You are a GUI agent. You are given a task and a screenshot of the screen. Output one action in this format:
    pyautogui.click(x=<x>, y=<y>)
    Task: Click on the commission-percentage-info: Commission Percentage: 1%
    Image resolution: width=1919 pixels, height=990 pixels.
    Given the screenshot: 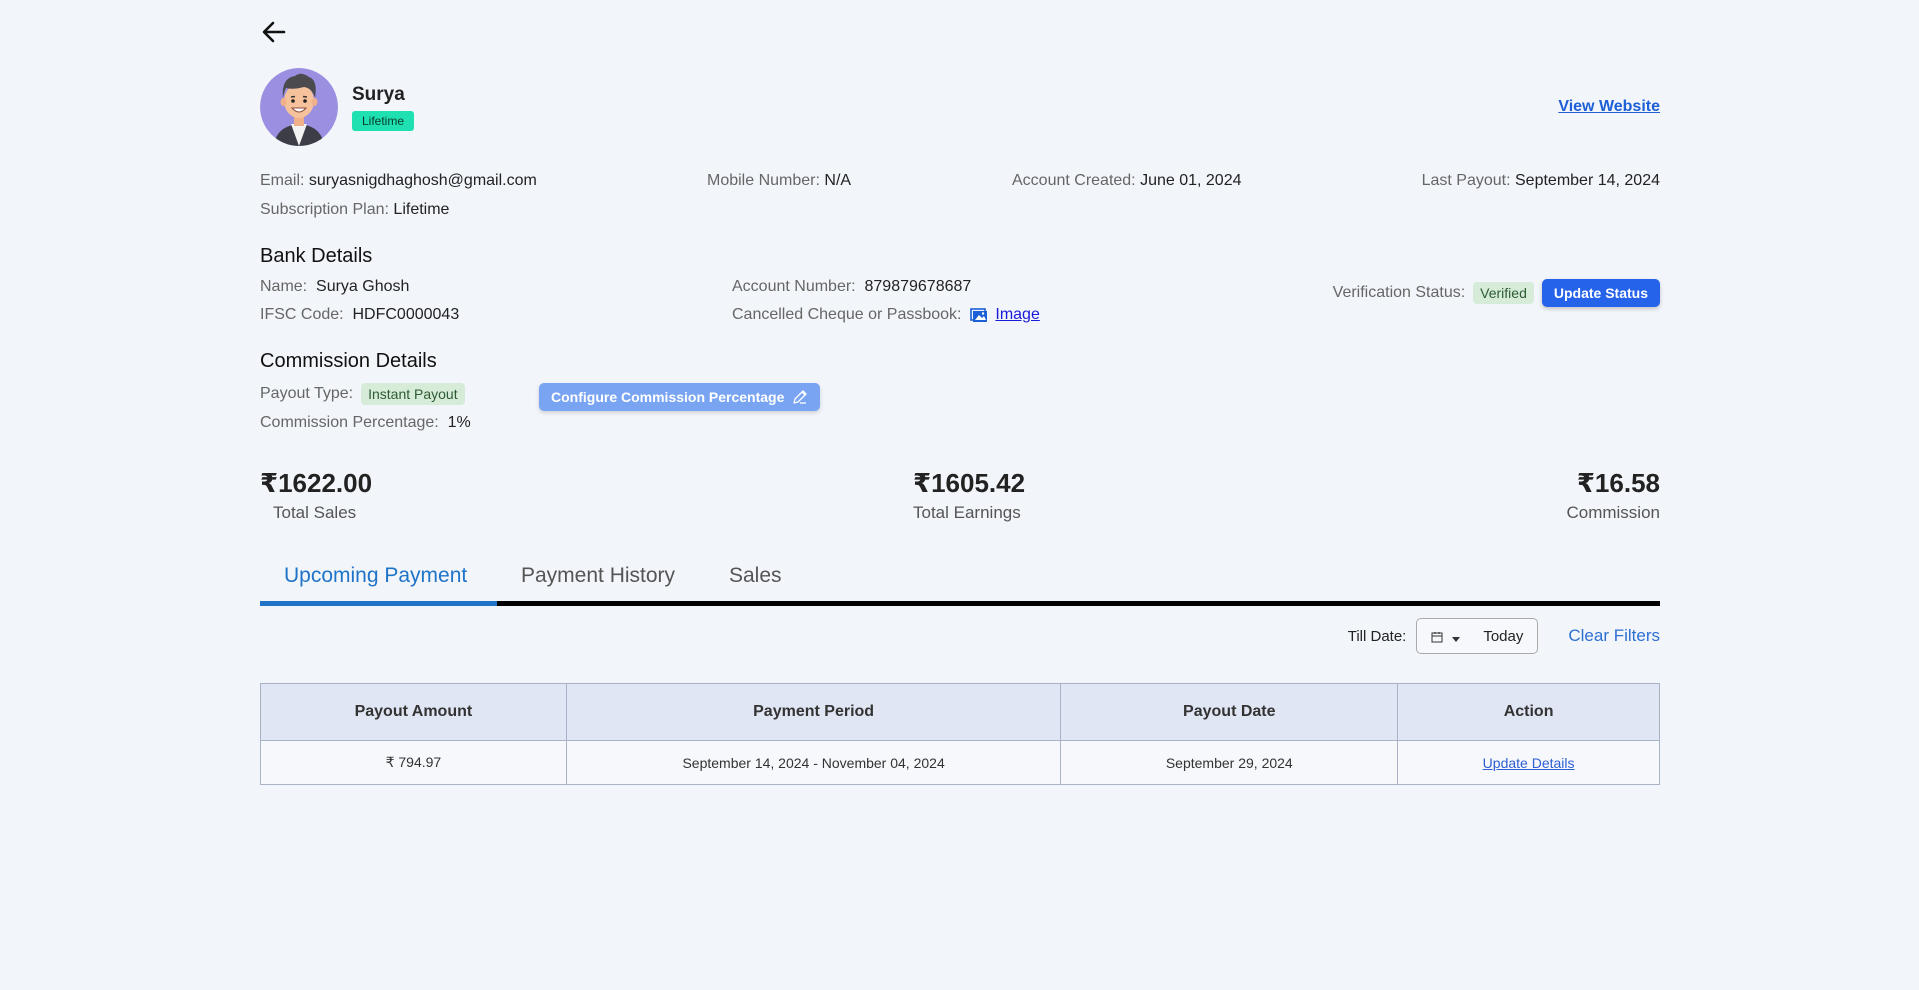 What is the action you would take?
    pyautogui.click(x=365, y=423)
    